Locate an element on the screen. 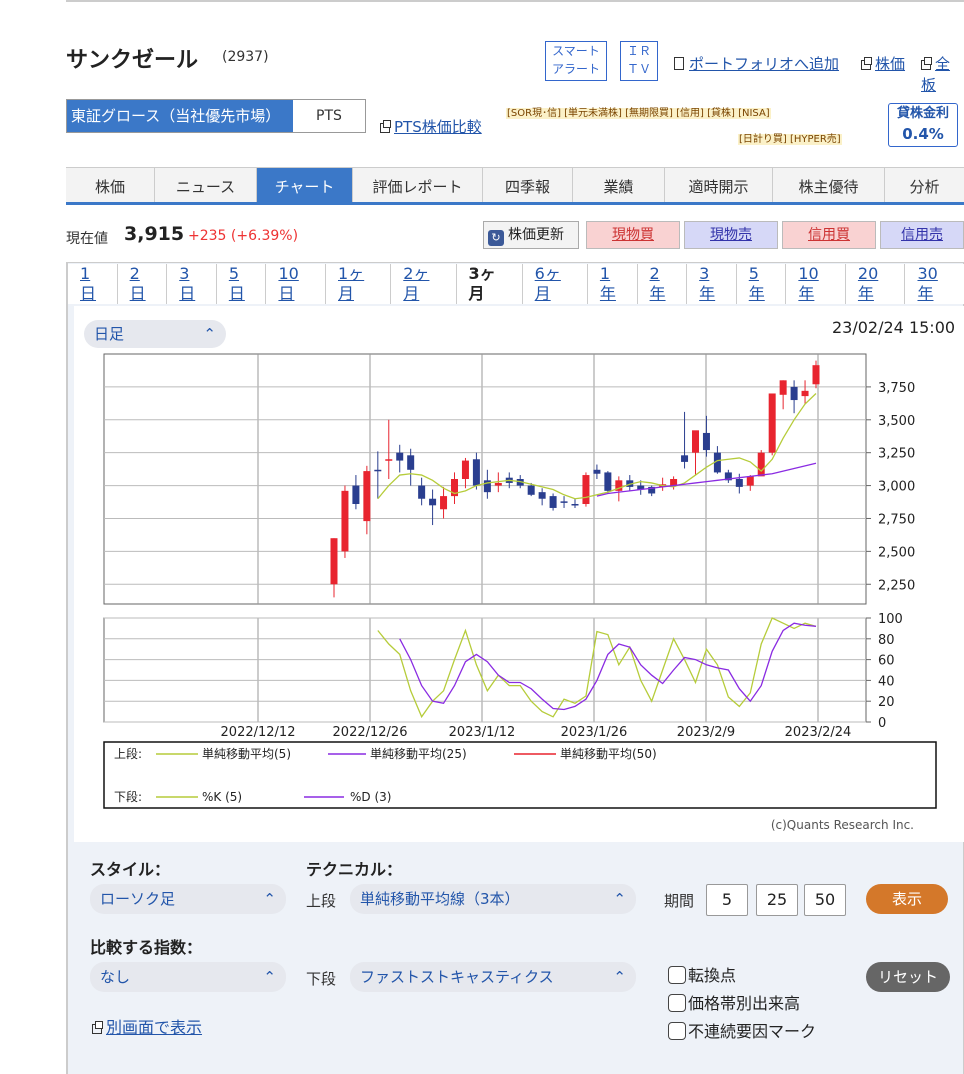 The image size is (964, 1074). tags-line2: [日計り買] [HYPER売] is located at coordinates (790, 139).